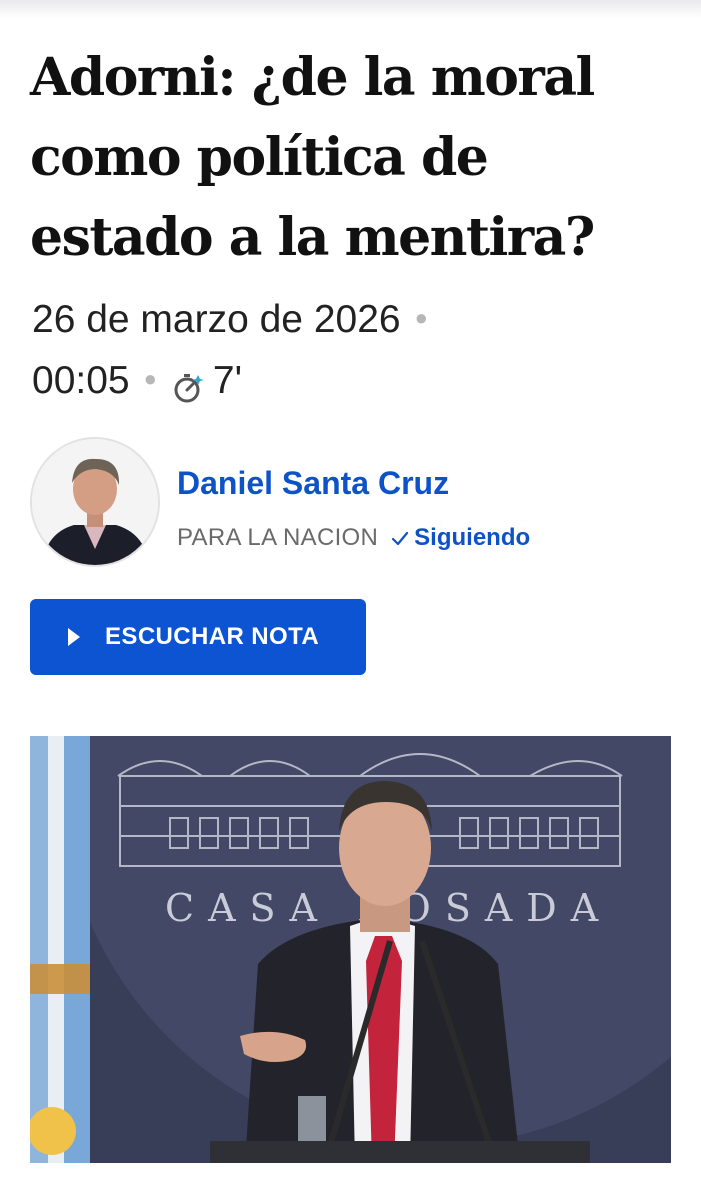 The image size is (701, 1199). I want to click on check-icon, so click(400, 537).